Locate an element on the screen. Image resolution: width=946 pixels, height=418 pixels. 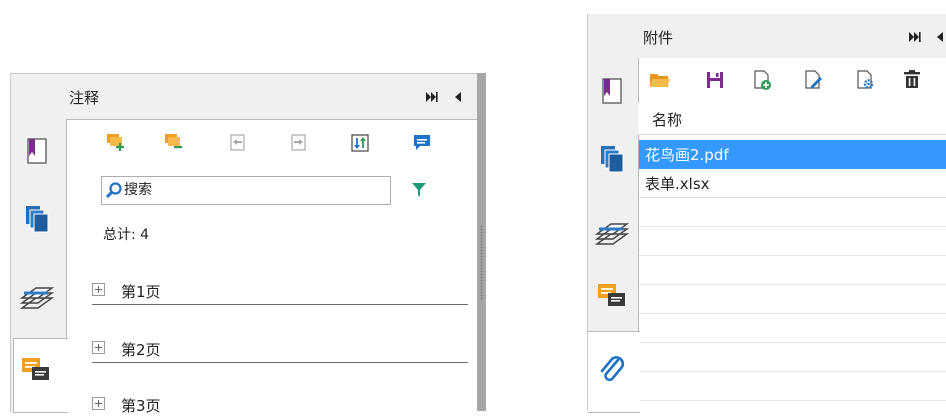
delete-icon is located at coordinates (912, 80).